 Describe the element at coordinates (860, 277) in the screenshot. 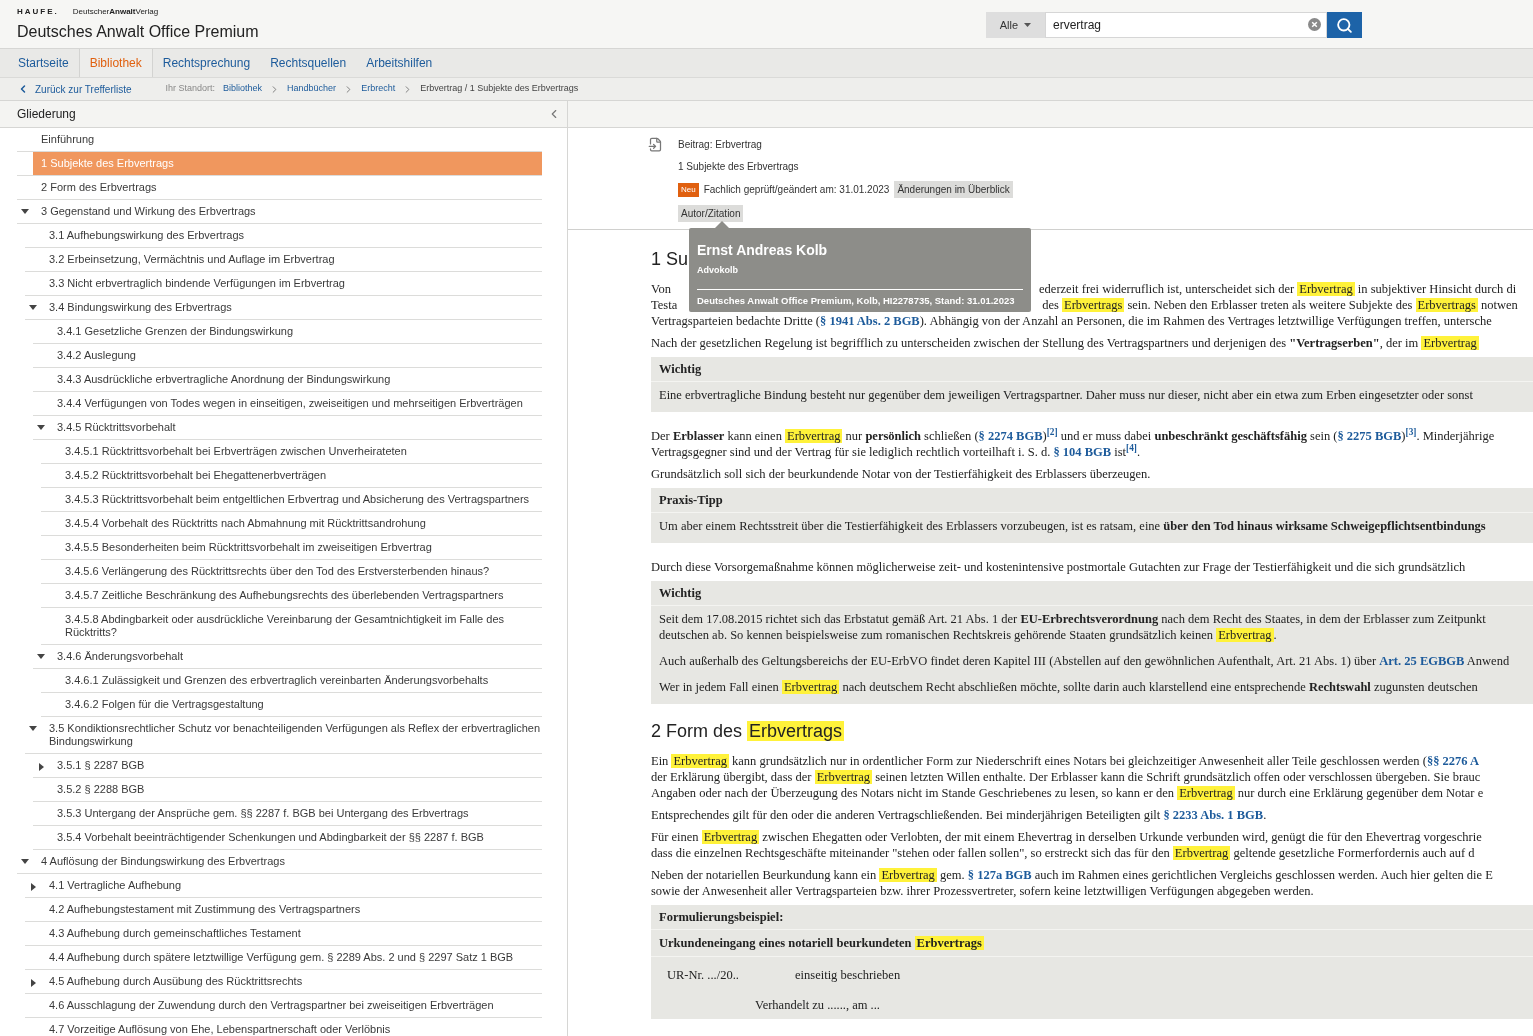

I see `author-firm: Advokolb` at that location.